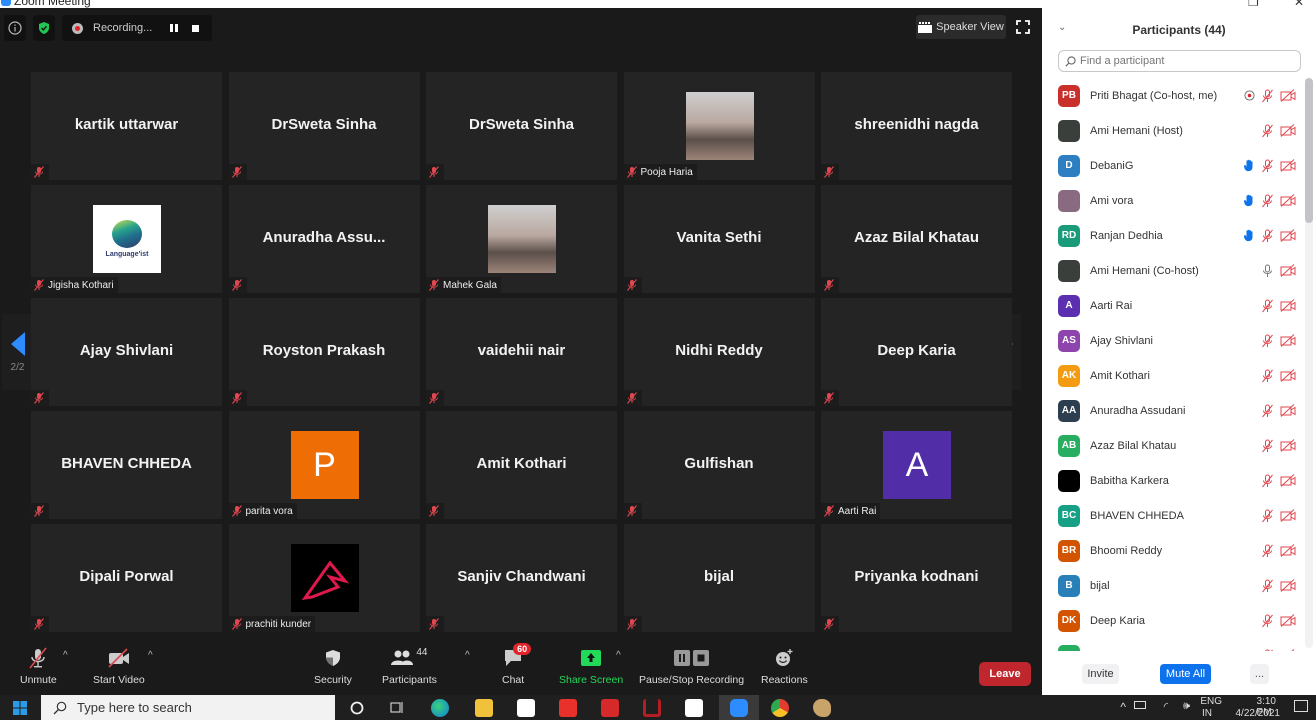  I want to click on participant-video-tile: A Aarti Rai, so click(916, 465).